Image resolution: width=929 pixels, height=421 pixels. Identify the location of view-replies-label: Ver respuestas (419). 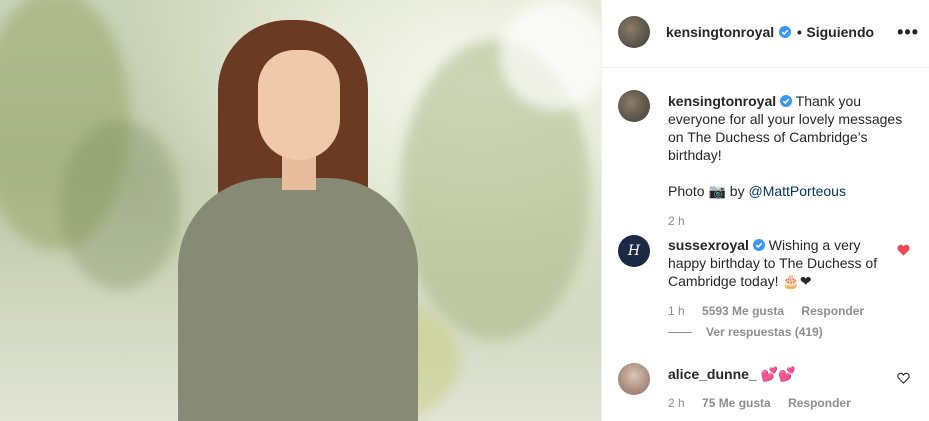
(764, 332).